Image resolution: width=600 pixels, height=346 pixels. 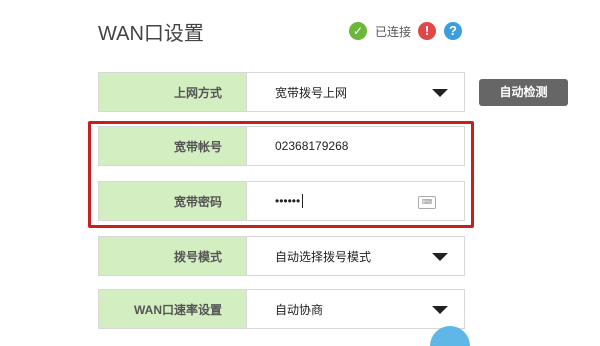 What do you see at coordinates (323, 256) in the screenshot?
I see `dial-mode-value: 自动选择拨号模式` at bounding box center [323, 256].